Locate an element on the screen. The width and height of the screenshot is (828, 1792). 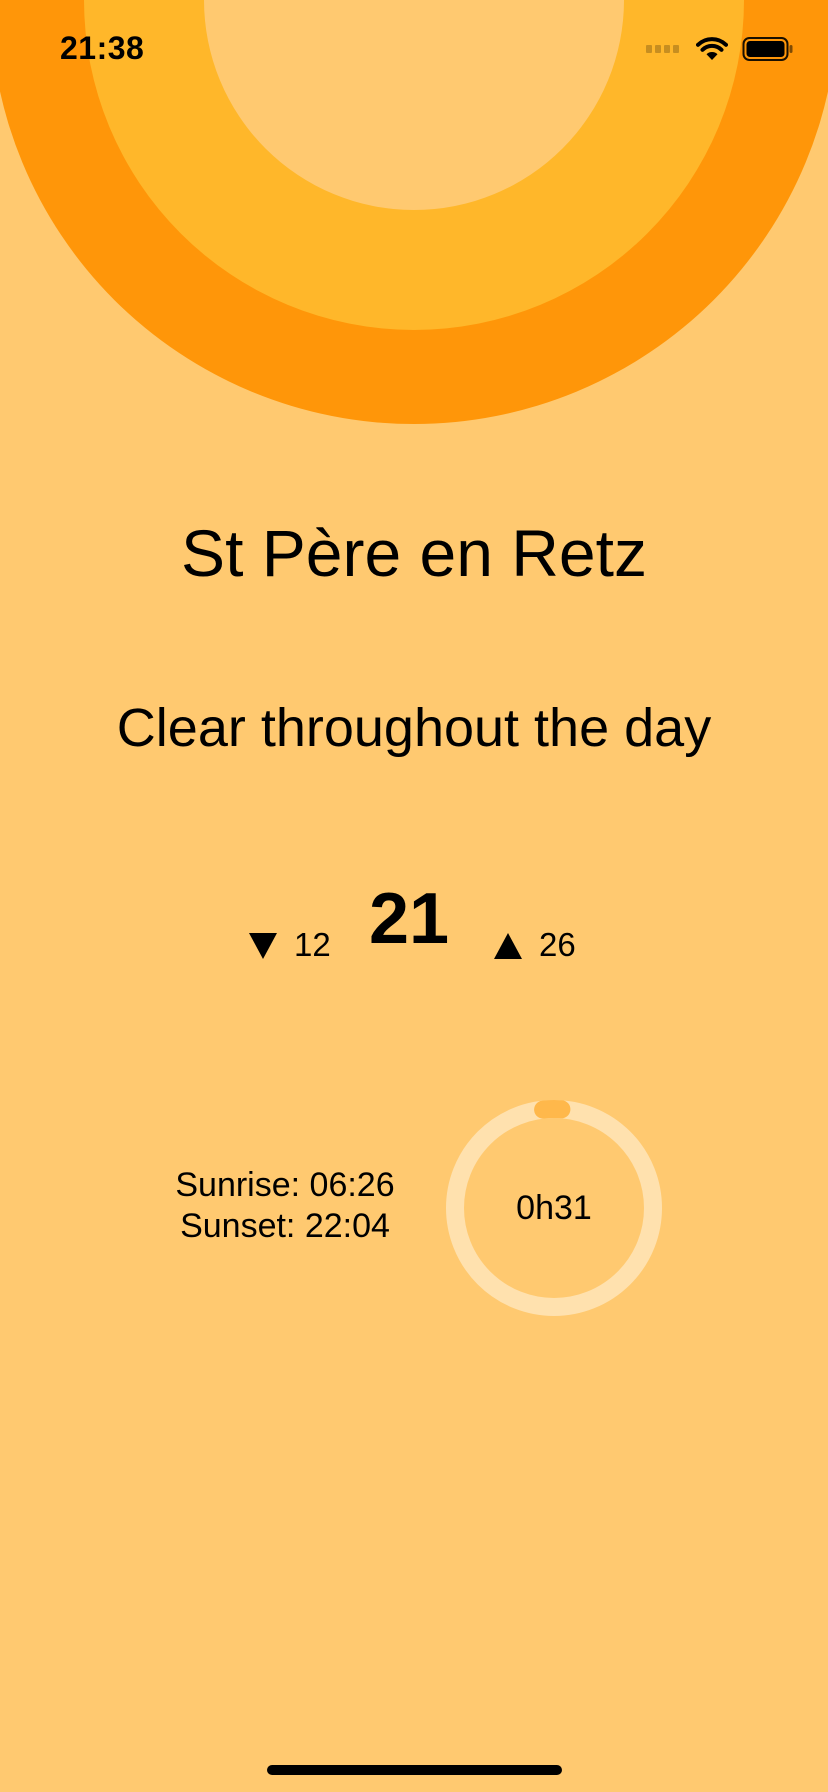
wifi-icon is located at coordinates (712, 48).